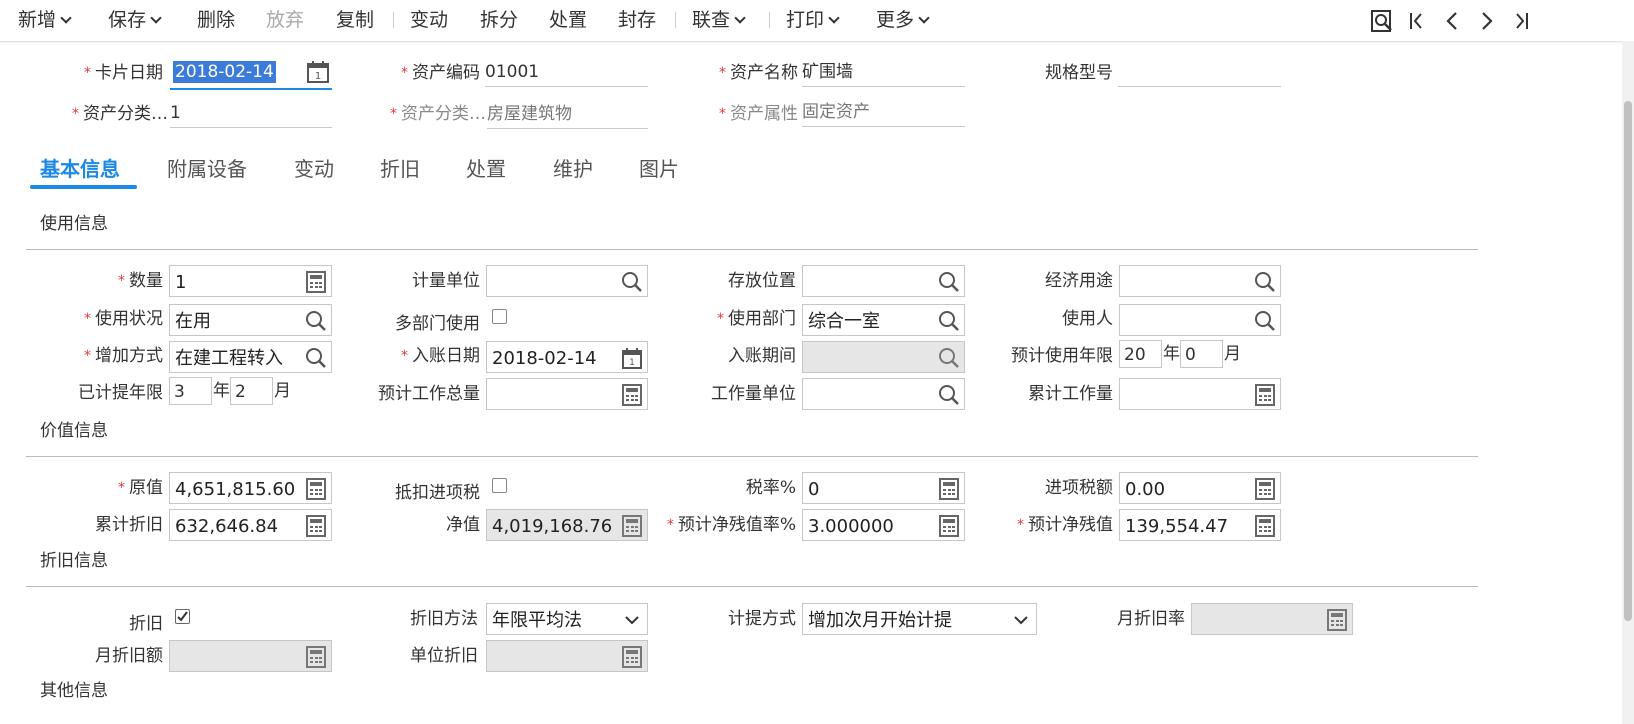 The image size is (1634, 724). What do you see at coordinates (250, 488) in the screenshot?
I see `original-value-input: 4,651,815.60` at bounding box center [250, 488].